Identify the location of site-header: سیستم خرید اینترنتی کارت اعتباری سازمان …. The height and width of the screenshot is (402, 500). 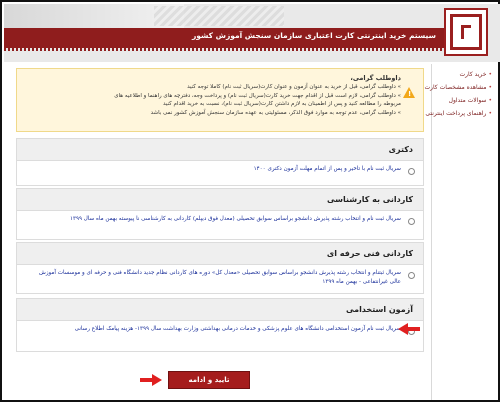
(252, 33).